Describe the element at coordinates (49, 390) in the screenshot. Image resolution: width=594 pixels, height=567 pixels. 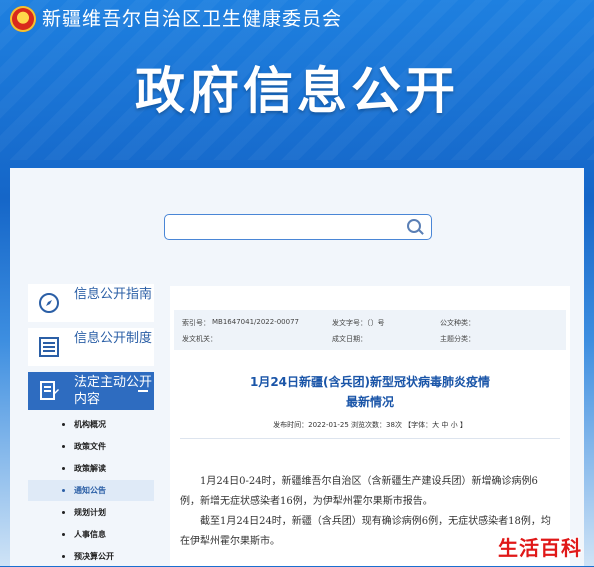
I see `document-edit-icon` at that location.